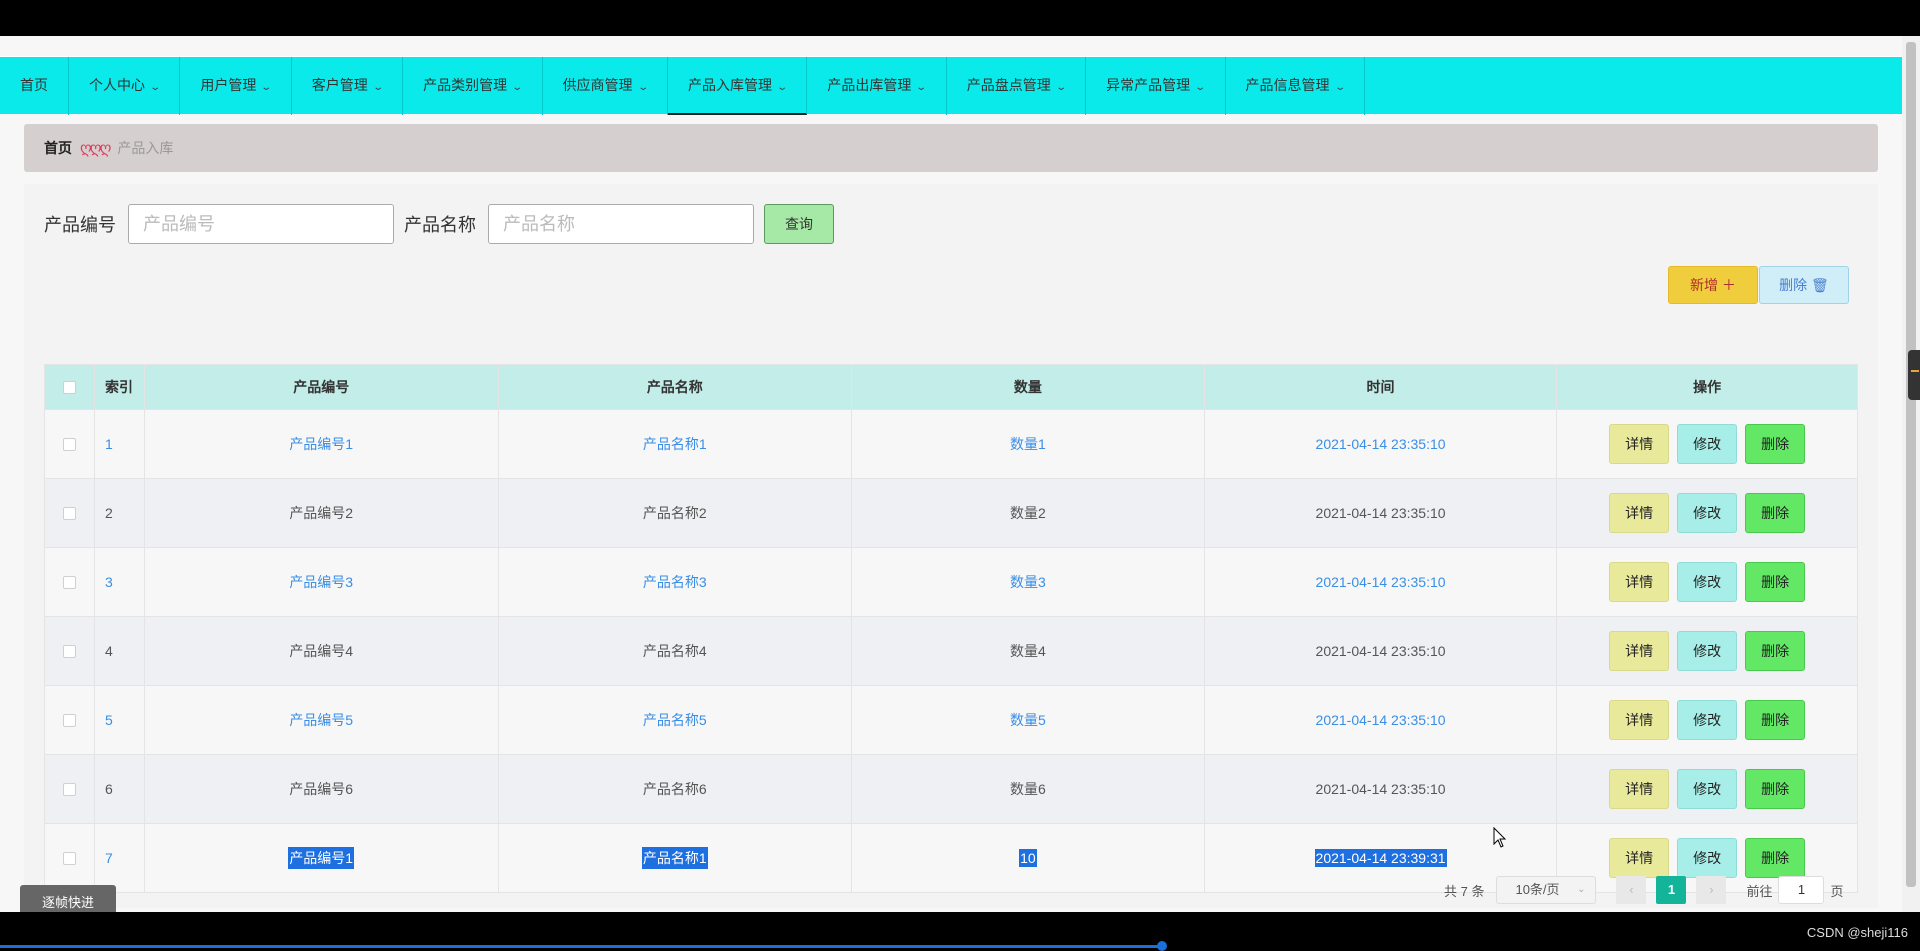 Image resolution: width=1920 pixels, height=951 pixels. Describe the element at coordinates (145, 148) in the screenshot. I see `breadcrumb-current: 产品入库` at that location.